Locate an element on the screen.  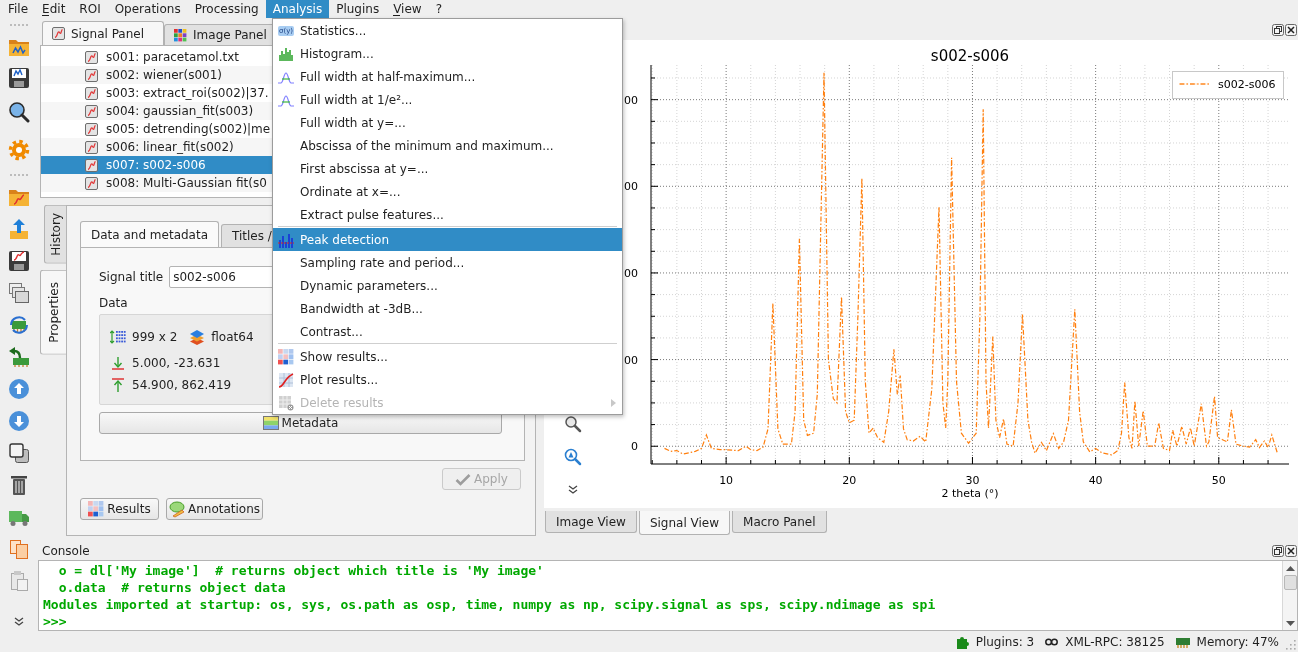
status-text: Plugins: 3 is located at coordinates (1005, 642).